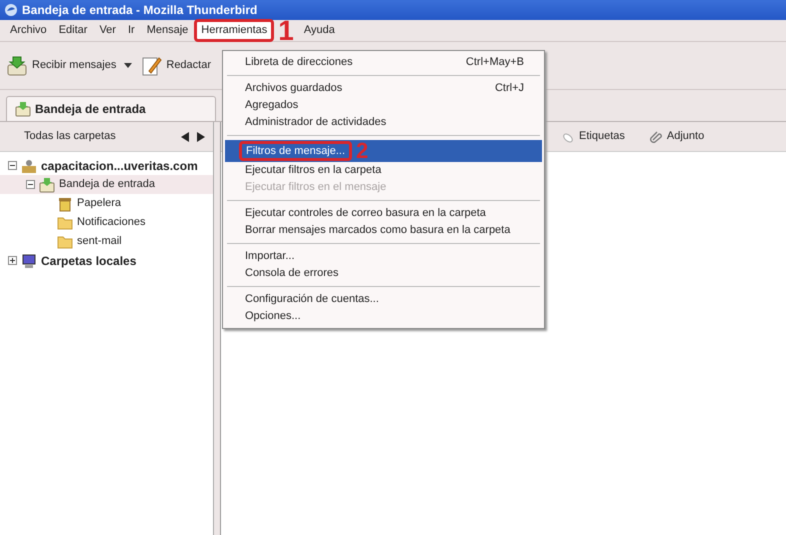 This screenshot has height=535, width=786. What do you see at coordinates (12, 260) in the screenshot?
I see `expand-icon` at bounding box center [12, 260].